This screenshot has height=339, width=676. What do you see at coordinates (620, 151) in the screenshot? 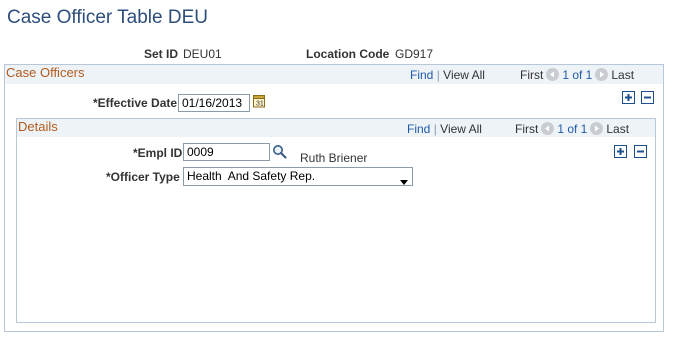
I see `details-add-button` at bounding box center [620, 151].